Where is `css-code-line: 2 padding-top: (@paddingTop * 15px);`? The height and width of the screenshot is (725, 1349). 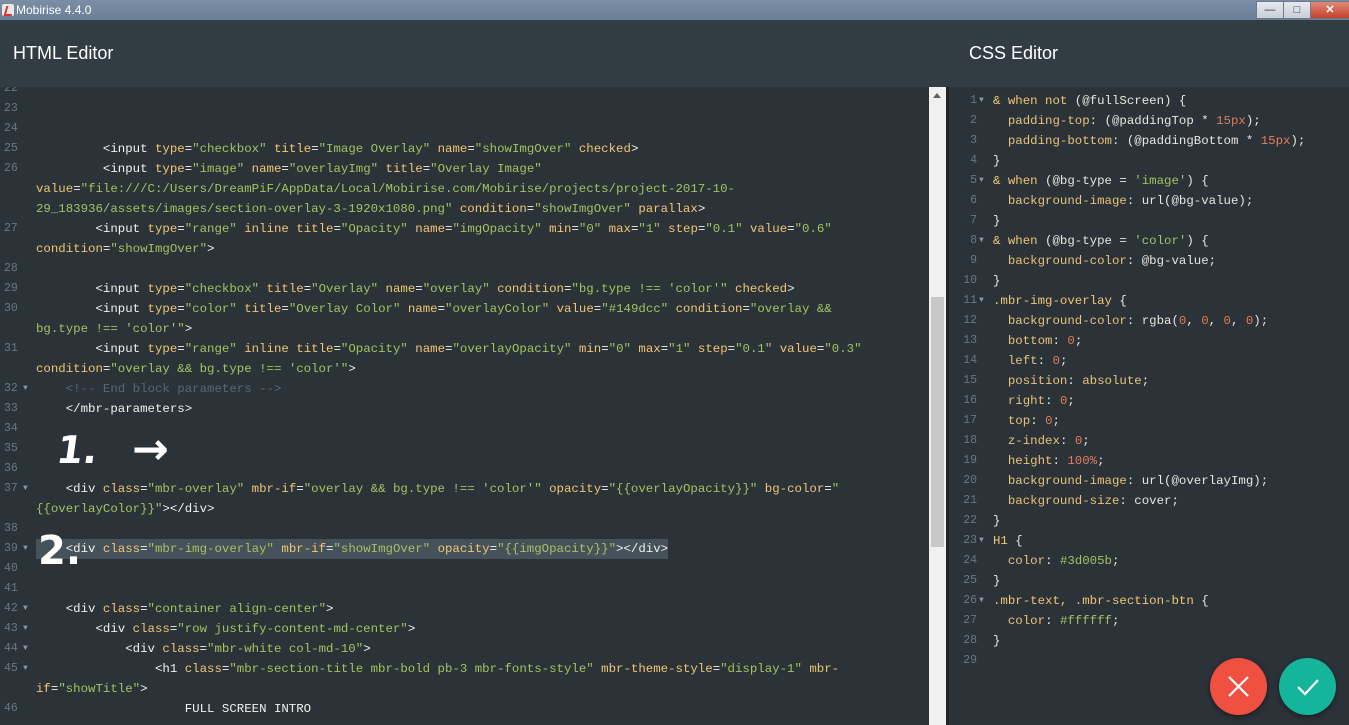 css-code-line: 2 padding-top: (@paddingTop * 15px); is located at coordinates (1149, 121).